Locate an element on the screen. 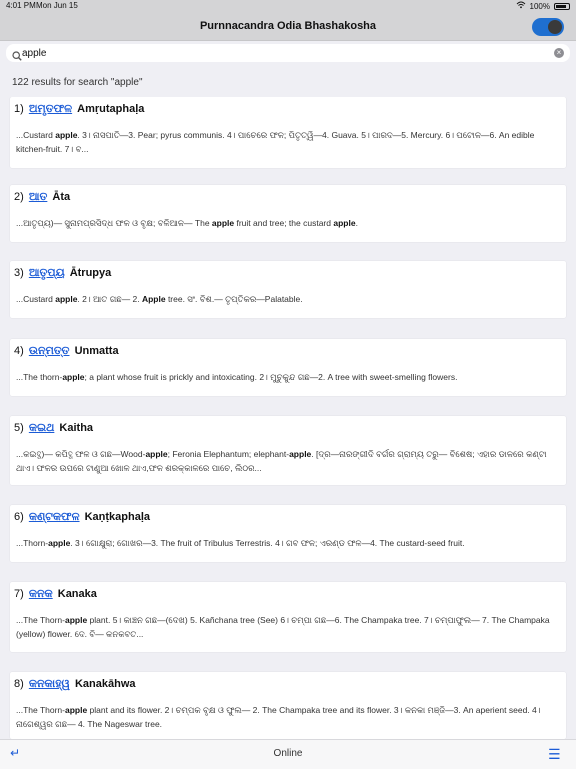  transliteration: Kaṇṭkaphaḷa is located at coordinates (117, 517).